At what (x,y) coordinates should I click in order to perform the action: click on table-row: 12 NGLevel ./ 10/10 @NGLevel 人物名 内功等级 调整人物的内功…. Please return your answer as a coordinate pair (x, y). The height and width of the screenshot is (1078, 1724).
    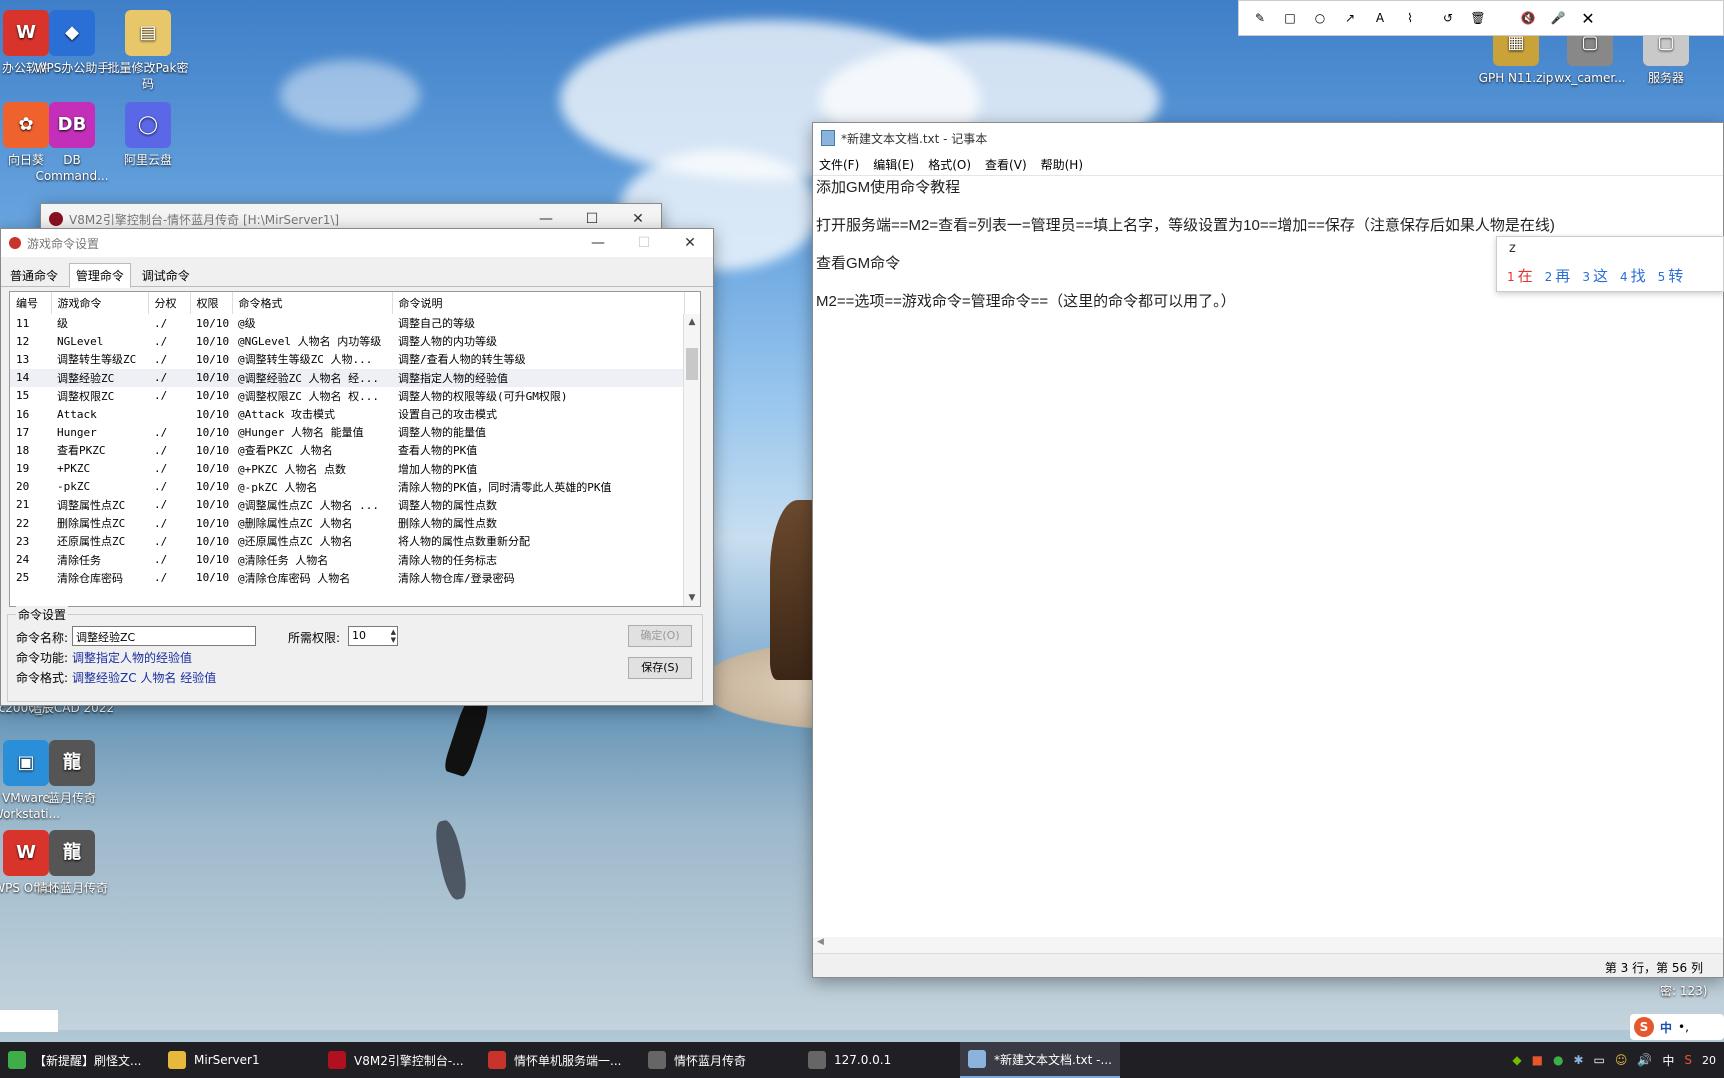
    Looking at the image, I should click on (347, 341).